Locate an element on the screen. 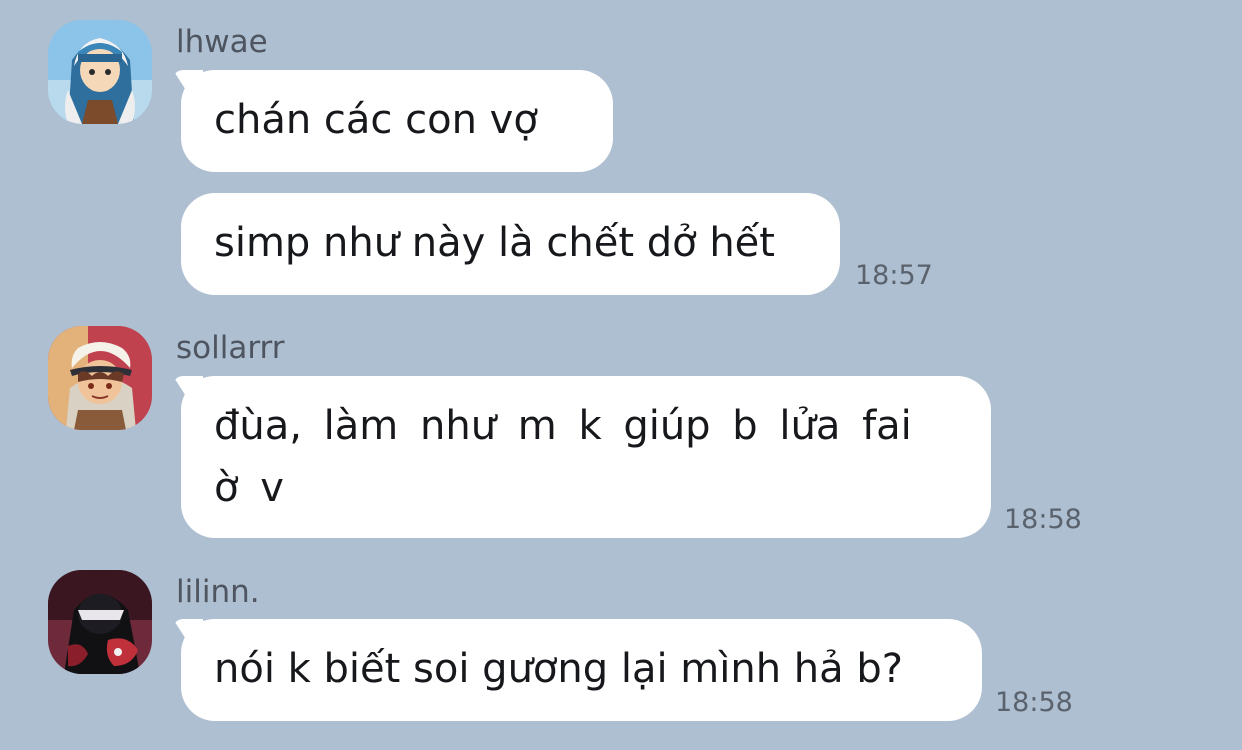 The height and width of the screenshot is (750, 1242). avatar-boy-blue-hood-icon is located at coordinates (100, 72).